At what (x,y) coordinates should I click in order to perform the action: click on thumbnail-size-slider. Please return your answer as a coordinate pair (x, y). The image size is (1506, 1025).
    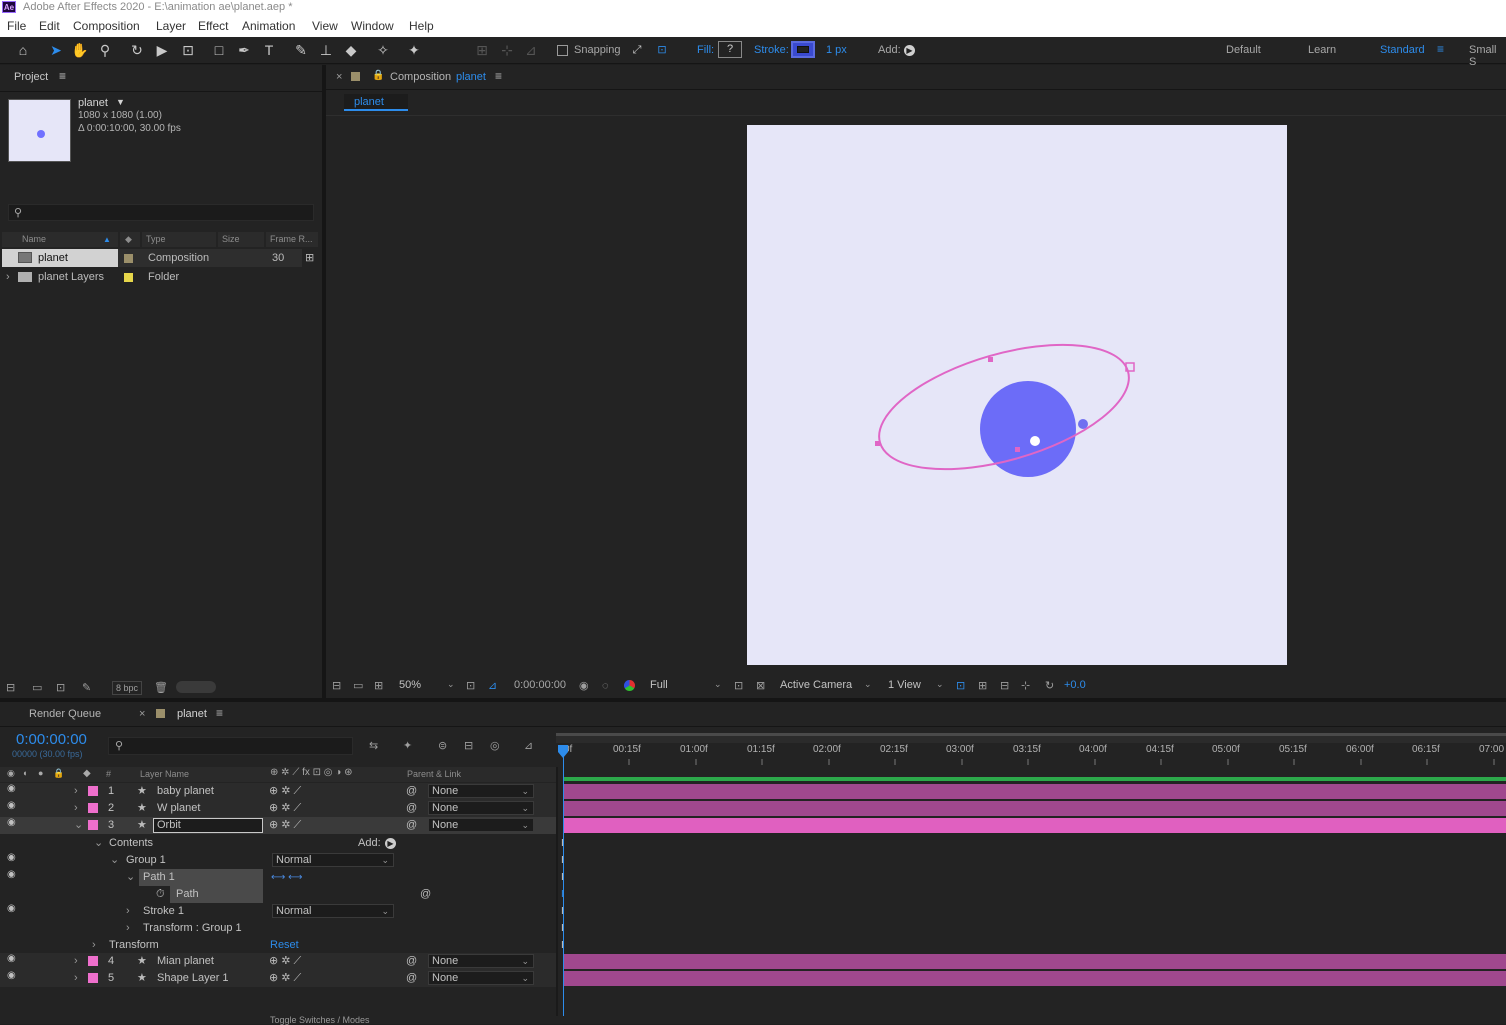
    Looking at the image, I should click on (196, 687).